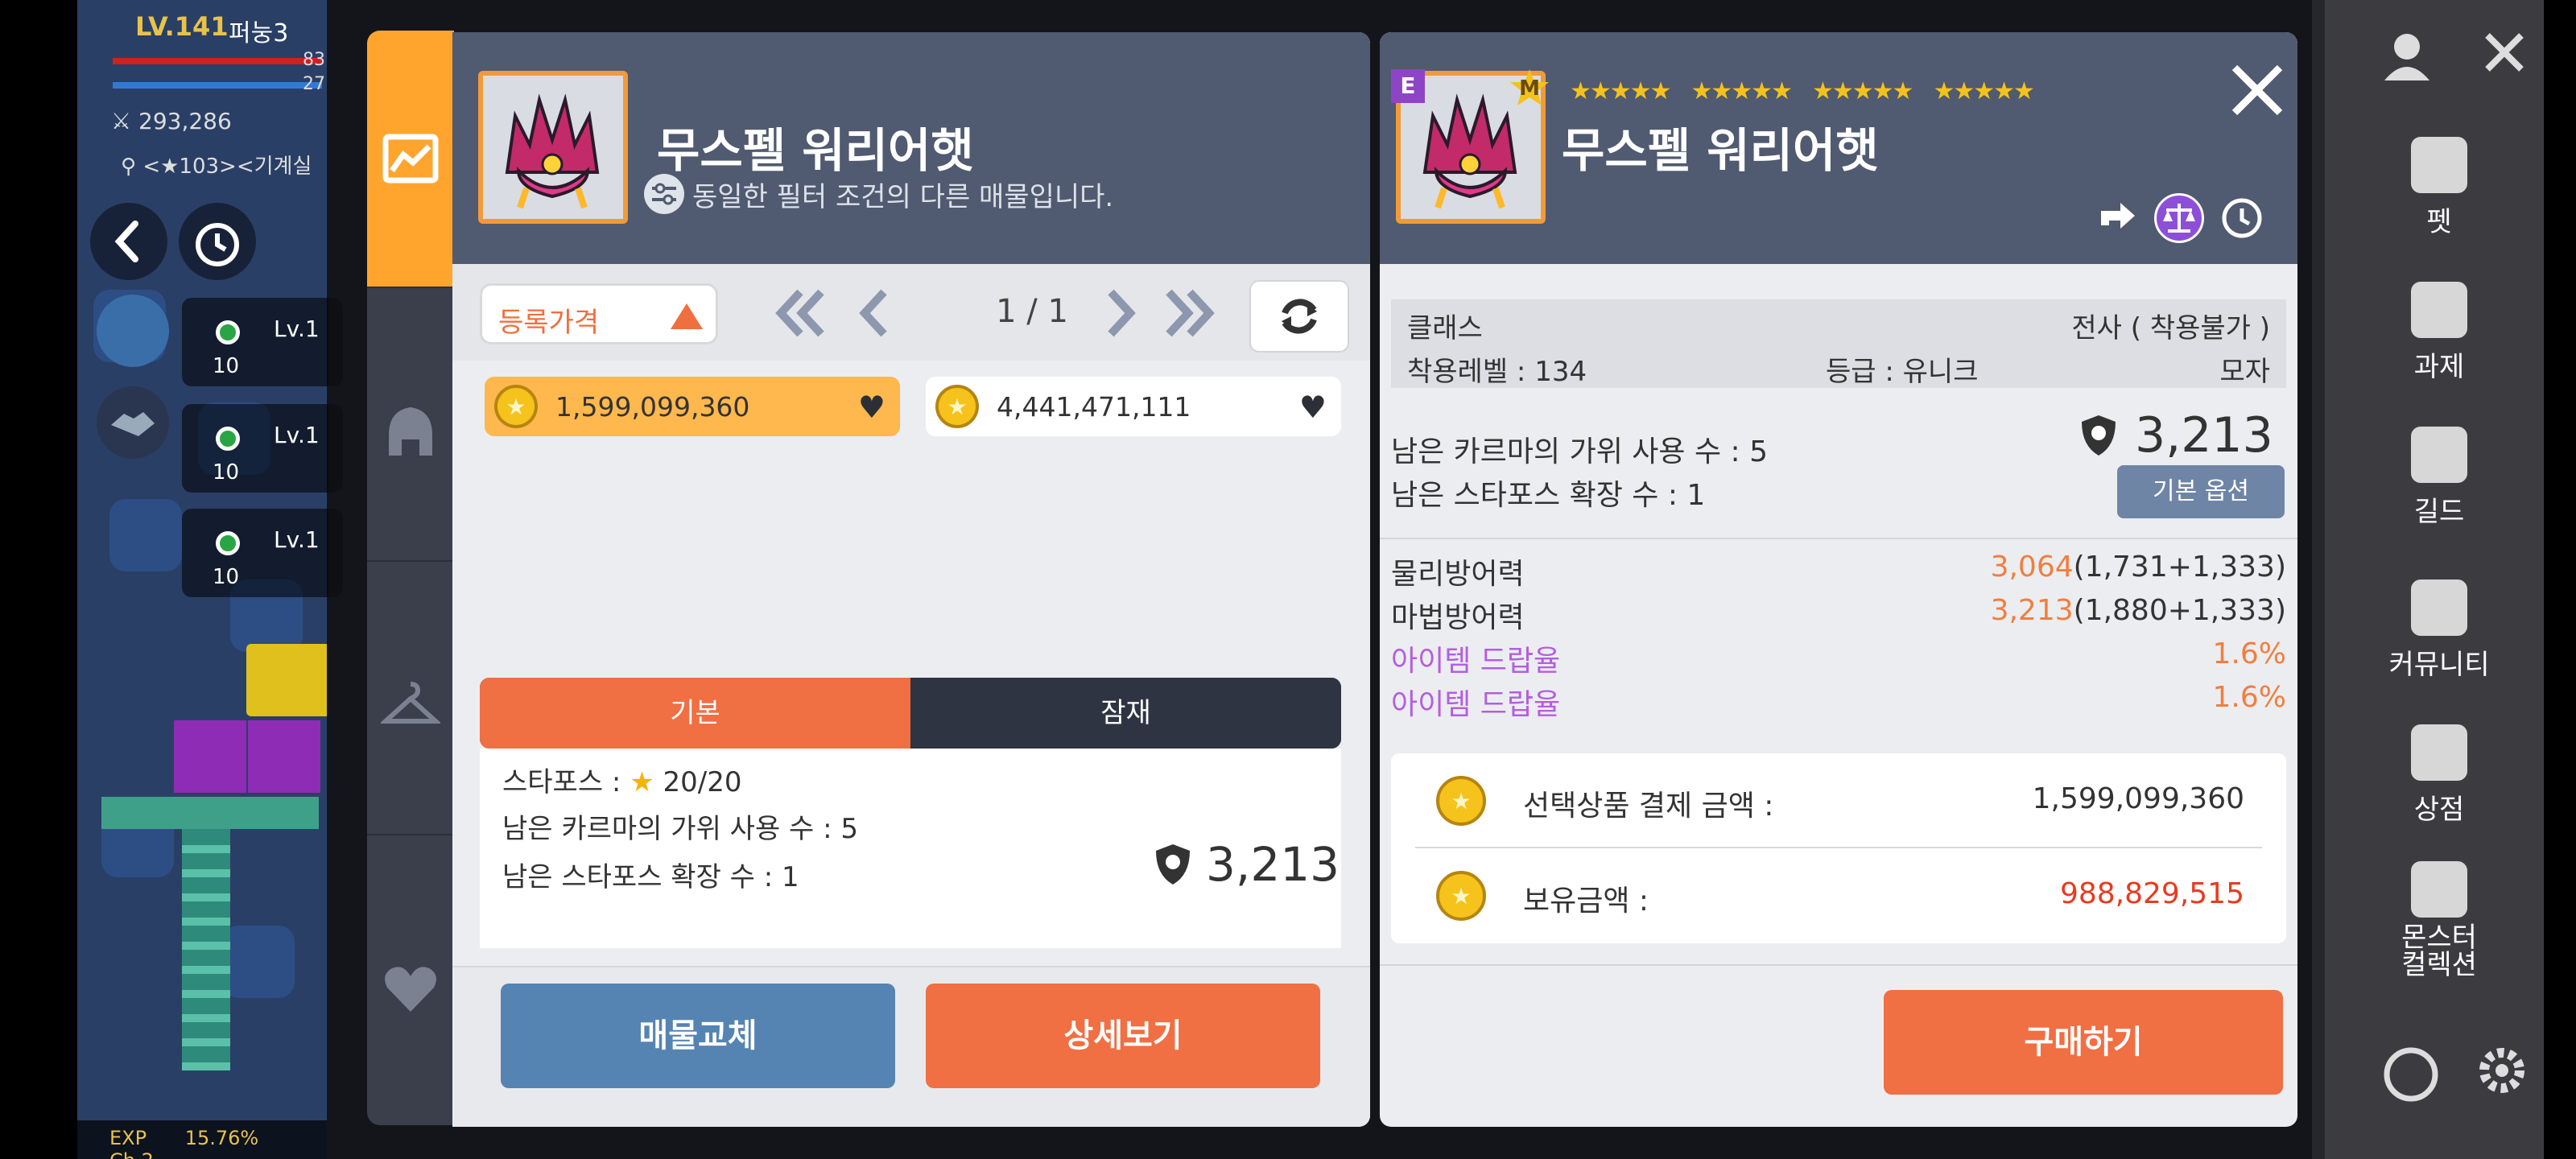 Image resolution: width=2576 pixels, height=1159 pixels. Describe the element at coordinates (561, 782) in the screenshot. I see `starforce-label: 스타포스 :` at that location.